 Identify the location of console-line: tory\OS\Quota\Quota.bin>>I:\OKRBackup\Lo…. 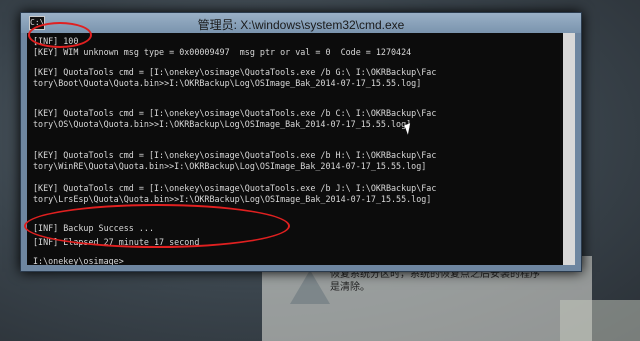
(222, 124).